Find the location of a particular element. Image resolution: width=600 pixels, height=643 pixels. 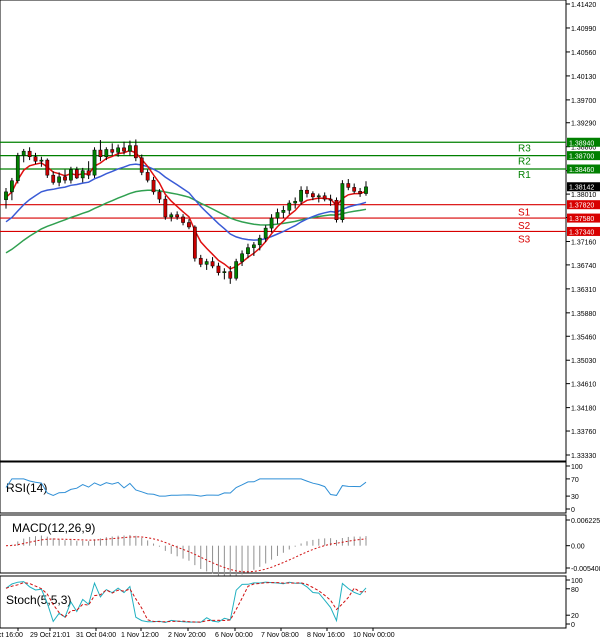

time-tick-label: 7 Nov 08:00 is located at coordinates (280, 635).